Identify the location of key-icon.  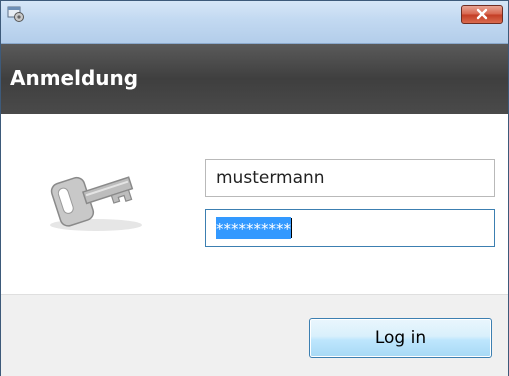
(96, 199).